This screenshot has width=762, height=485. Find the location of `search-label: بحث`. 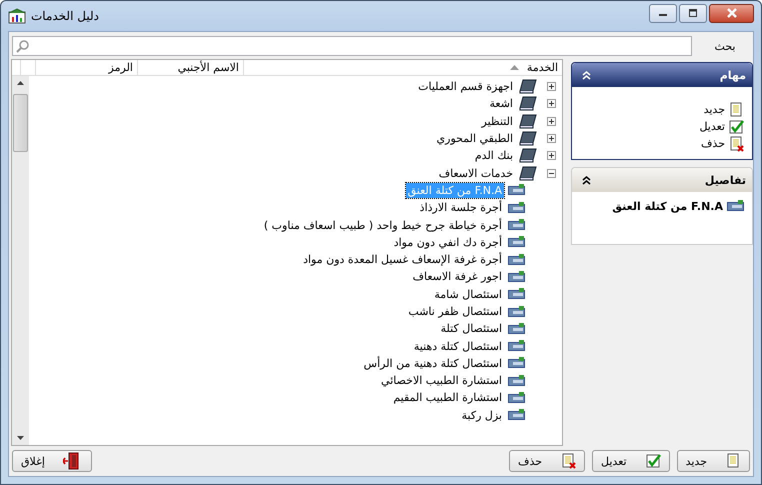

search-label: بحث is located at coordinates (725, 46).